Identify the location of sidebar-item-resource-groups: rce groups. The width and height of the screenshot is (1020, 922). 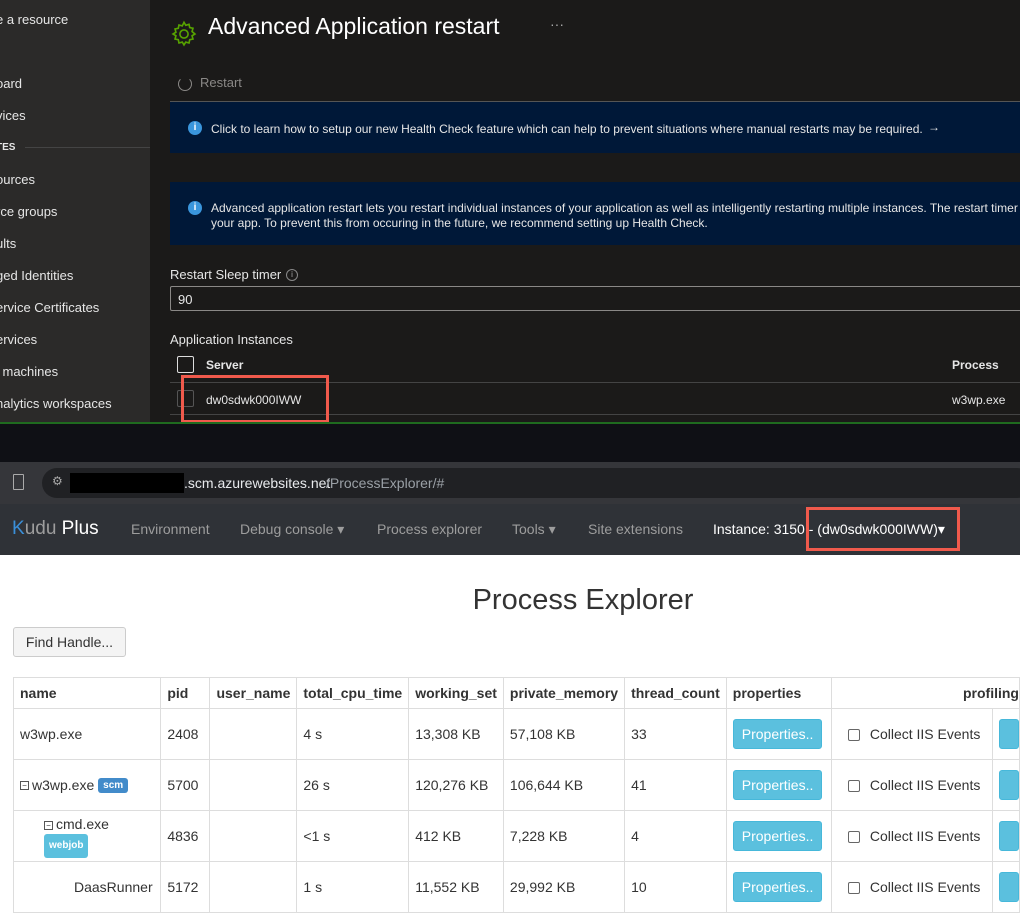
(28, 211).